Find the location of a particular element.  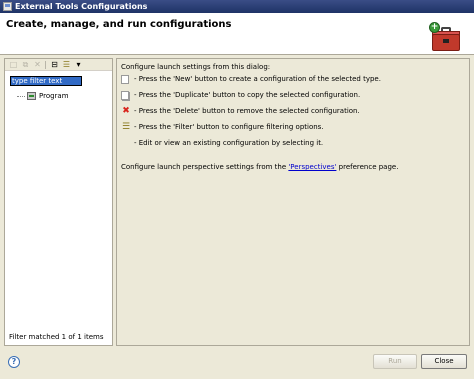

new-config-icon is located at coordinates (125, 79).